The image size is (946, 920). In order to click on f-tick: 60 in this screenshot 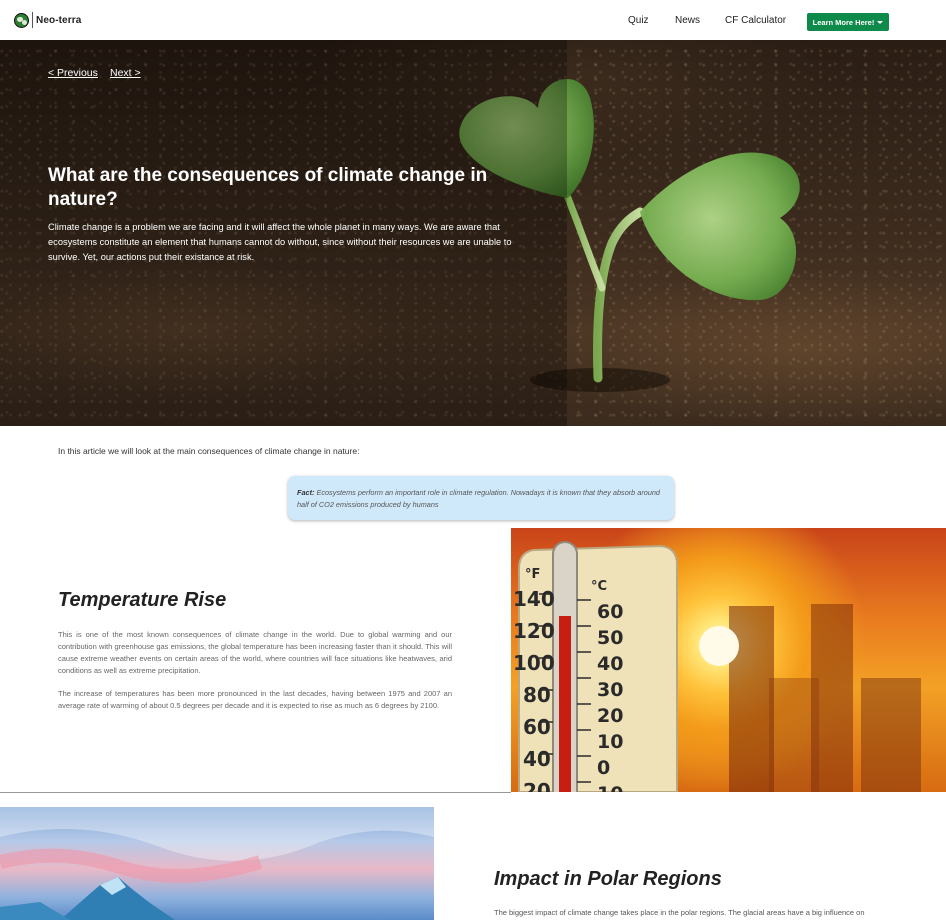, I will do `click(537, 727)`.